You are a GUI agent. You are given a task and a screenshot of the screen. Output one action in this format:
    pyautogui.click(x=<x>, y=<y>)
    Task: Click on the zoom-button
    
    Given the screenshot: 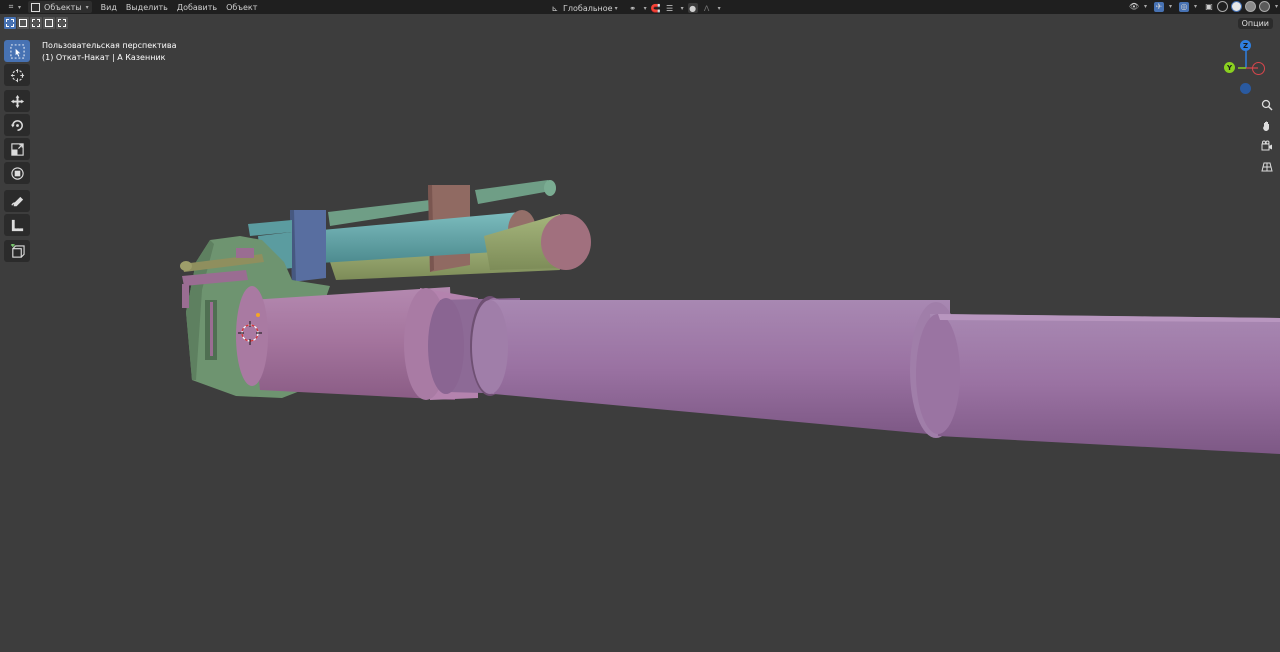 What is the action you would take?
    pyautogui.click(x=1267, y=105)
    